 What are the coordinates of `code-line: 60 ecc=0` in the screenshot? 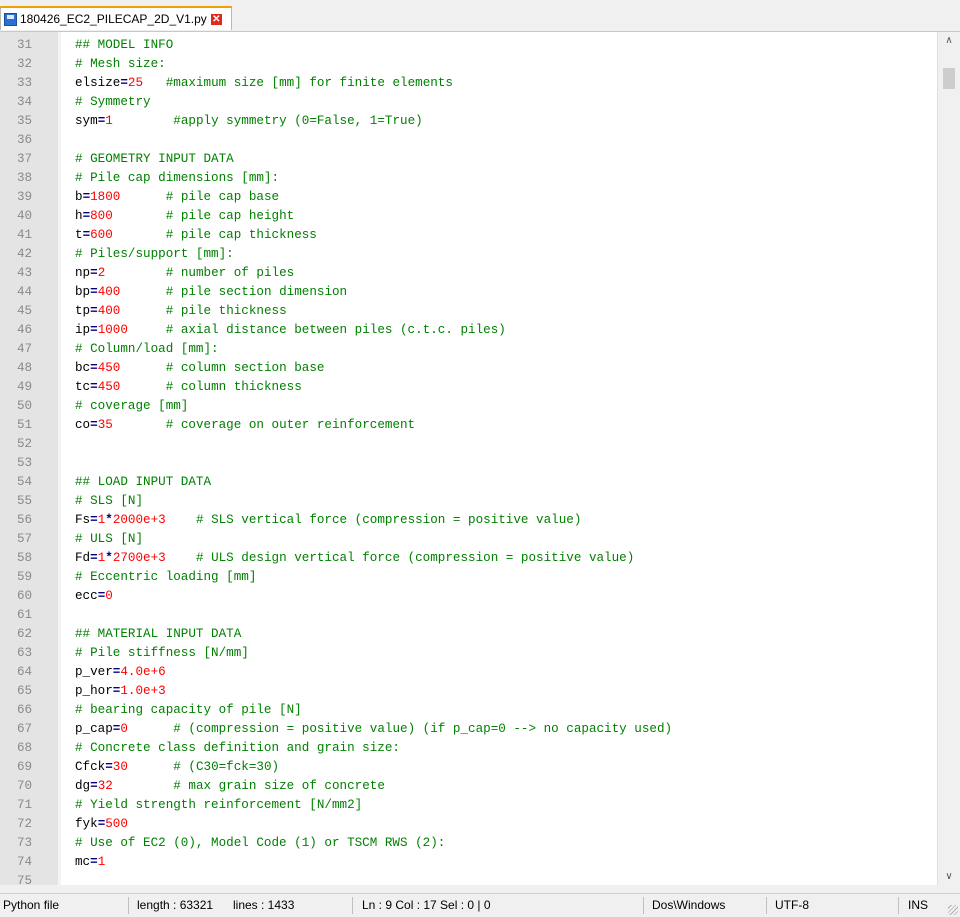 It's located at (469, 595).